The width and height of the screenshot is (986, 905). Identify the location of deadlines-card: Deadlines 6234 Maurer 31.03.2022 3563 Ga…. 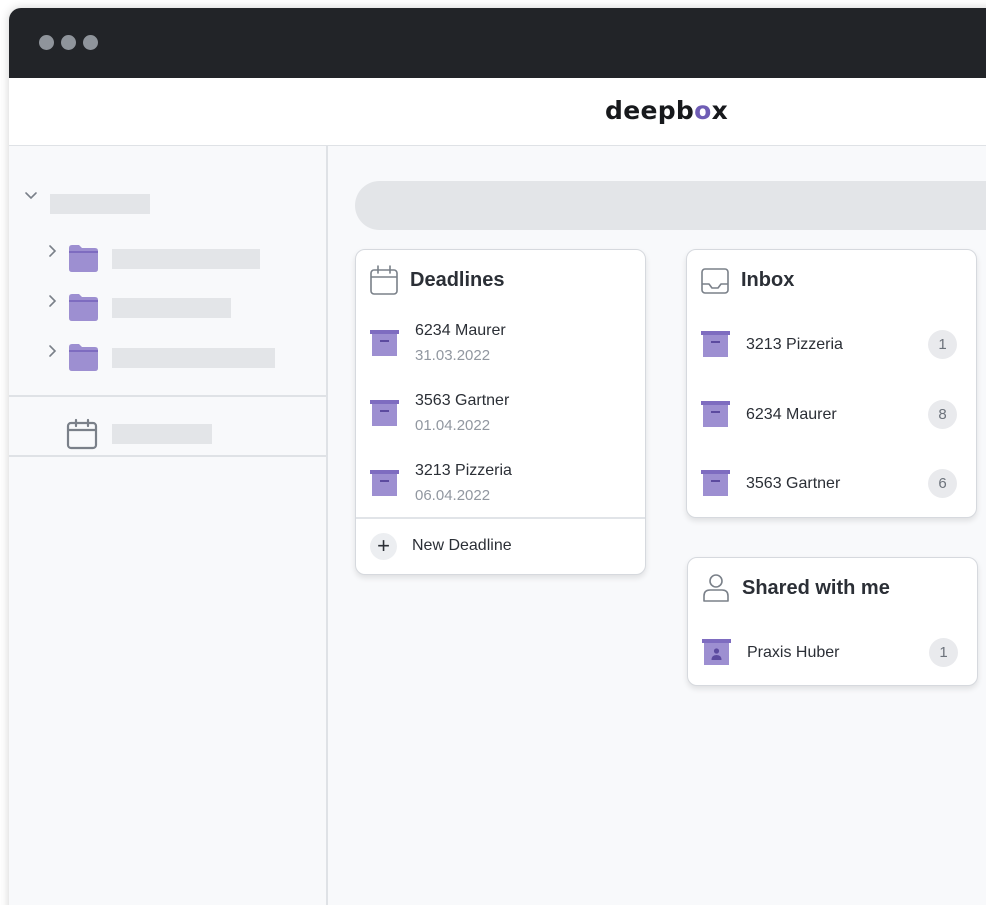
(500, 412).